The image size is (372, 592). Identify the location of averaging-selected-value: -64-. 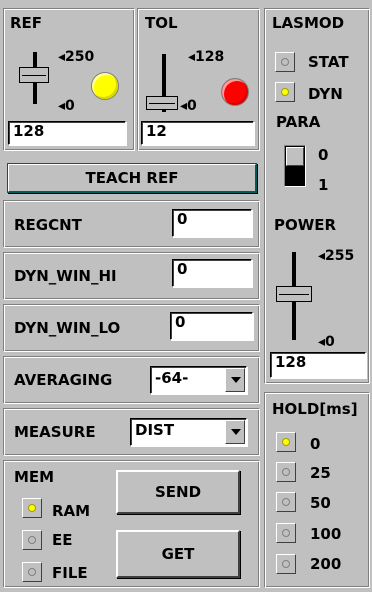
(172, 378).